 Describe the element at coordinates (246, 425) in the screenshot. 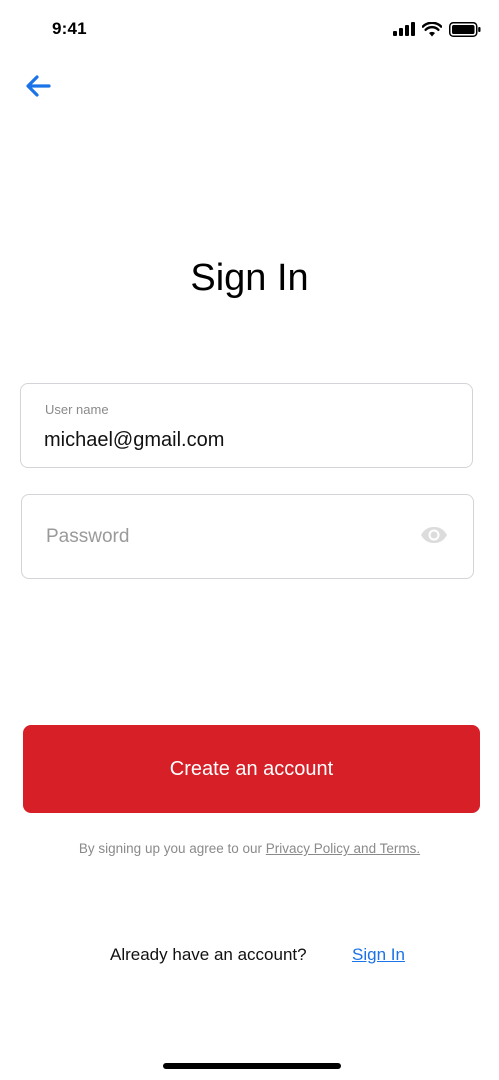

I see `username-field: User name michael@gmail.com` at that location.